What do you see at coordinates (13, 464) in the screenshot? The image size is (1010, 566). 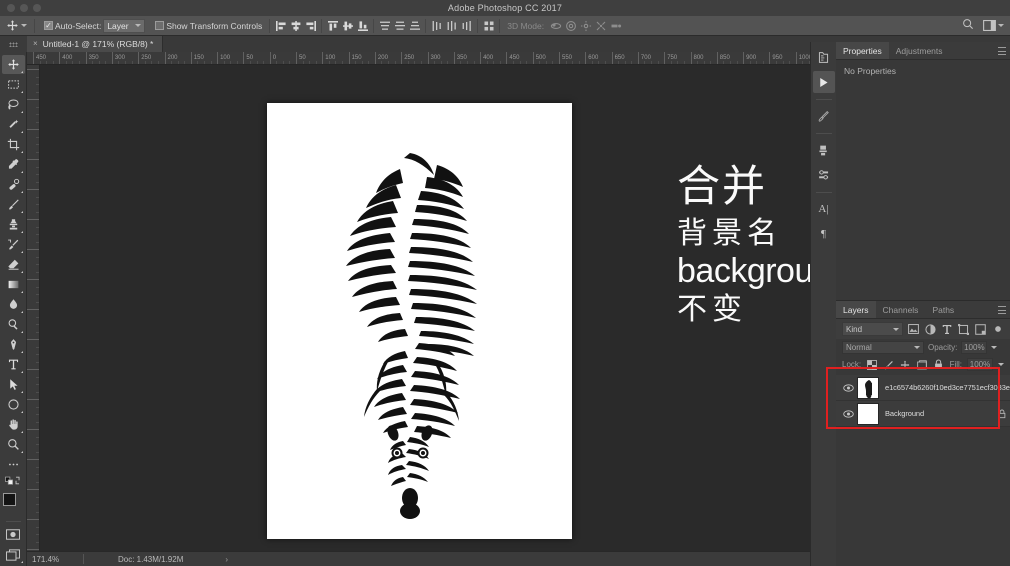 I see `edit-toolbar-tool` at bounding box center [13, 464].